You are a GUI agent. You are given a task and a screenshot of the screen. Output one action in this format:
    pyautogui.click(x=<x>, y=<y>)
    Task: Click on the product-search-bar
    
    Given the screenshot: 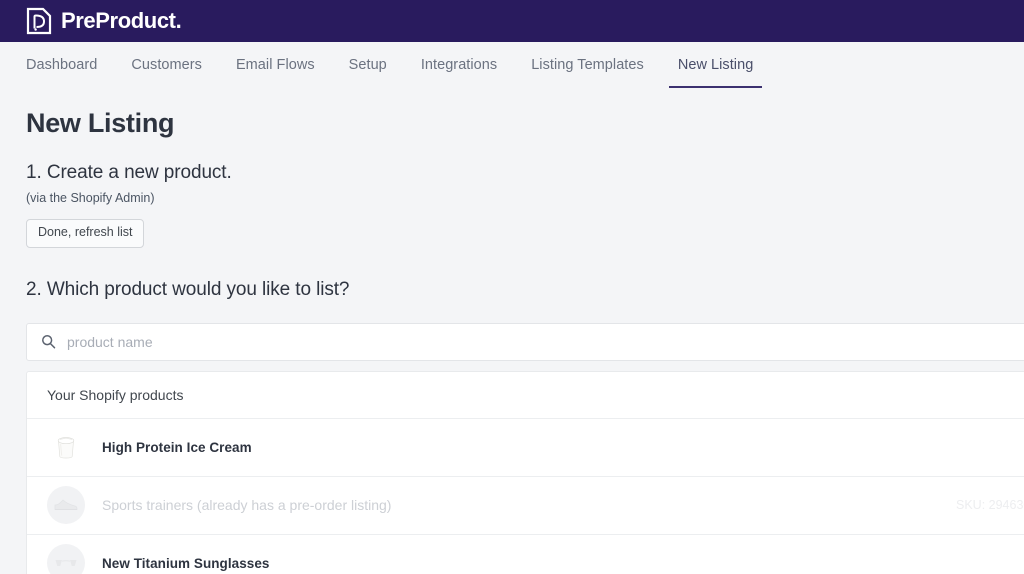 What is the action you would take?
    pyautogui.click(x=525, y=341)
    